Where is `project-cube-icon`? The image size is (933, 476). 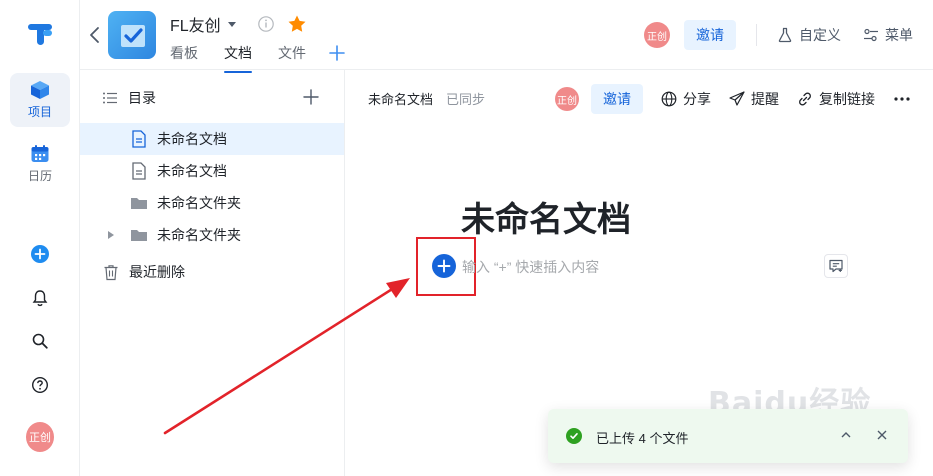 project-cube-icon is located at coordinates (40, 90).